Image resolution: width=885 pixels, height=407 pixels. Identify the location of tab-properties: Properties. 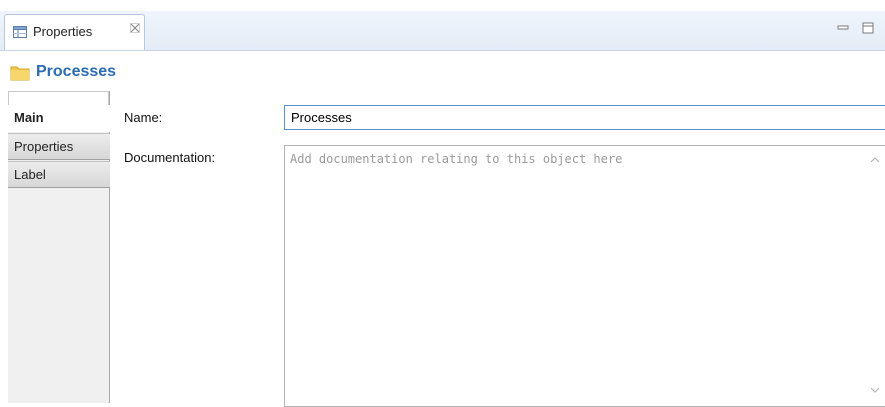
(59, 146).